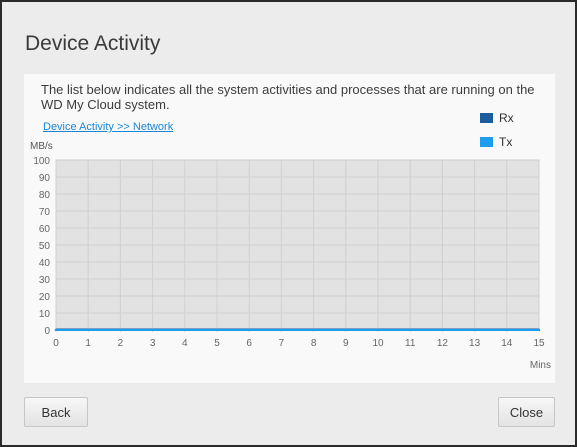  I want to click on y-tick-label: 30, so click(45, 280).